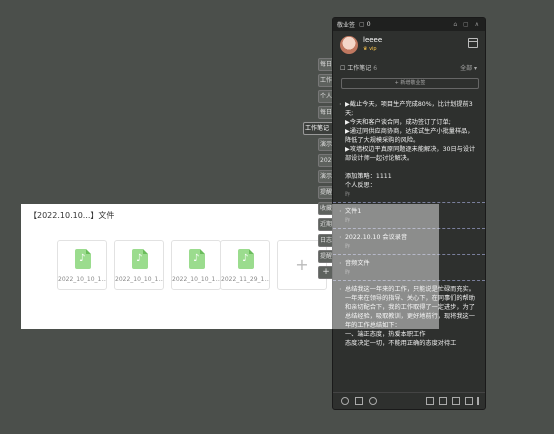 Image resolution: width=554 pixels, height=434 pixels. I want to click on list-icon, so click(469, 401).